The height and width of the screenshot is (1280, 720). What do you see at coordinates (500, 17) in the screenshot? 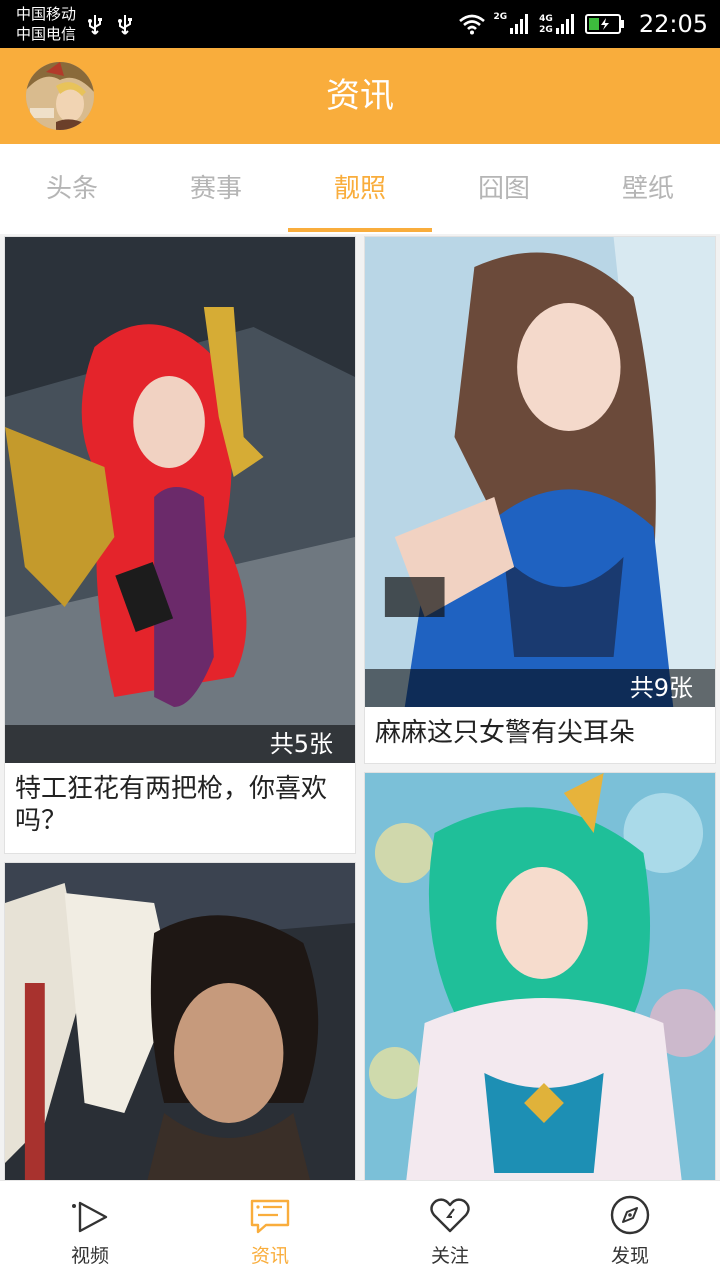
I see `network-type-1: 2G` at bounding box center [500, 17].